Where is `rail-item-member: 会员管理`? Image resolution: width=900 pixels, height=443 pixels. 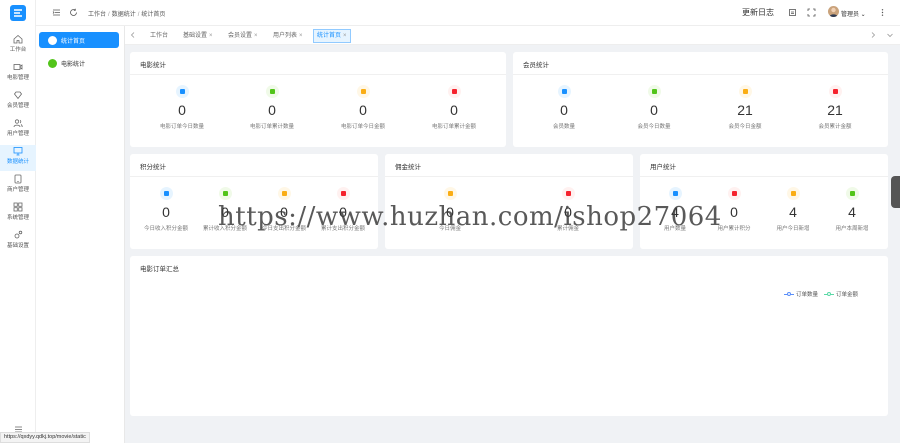 rail-item-member: 会员管理 is located at coordinates (18, 102).